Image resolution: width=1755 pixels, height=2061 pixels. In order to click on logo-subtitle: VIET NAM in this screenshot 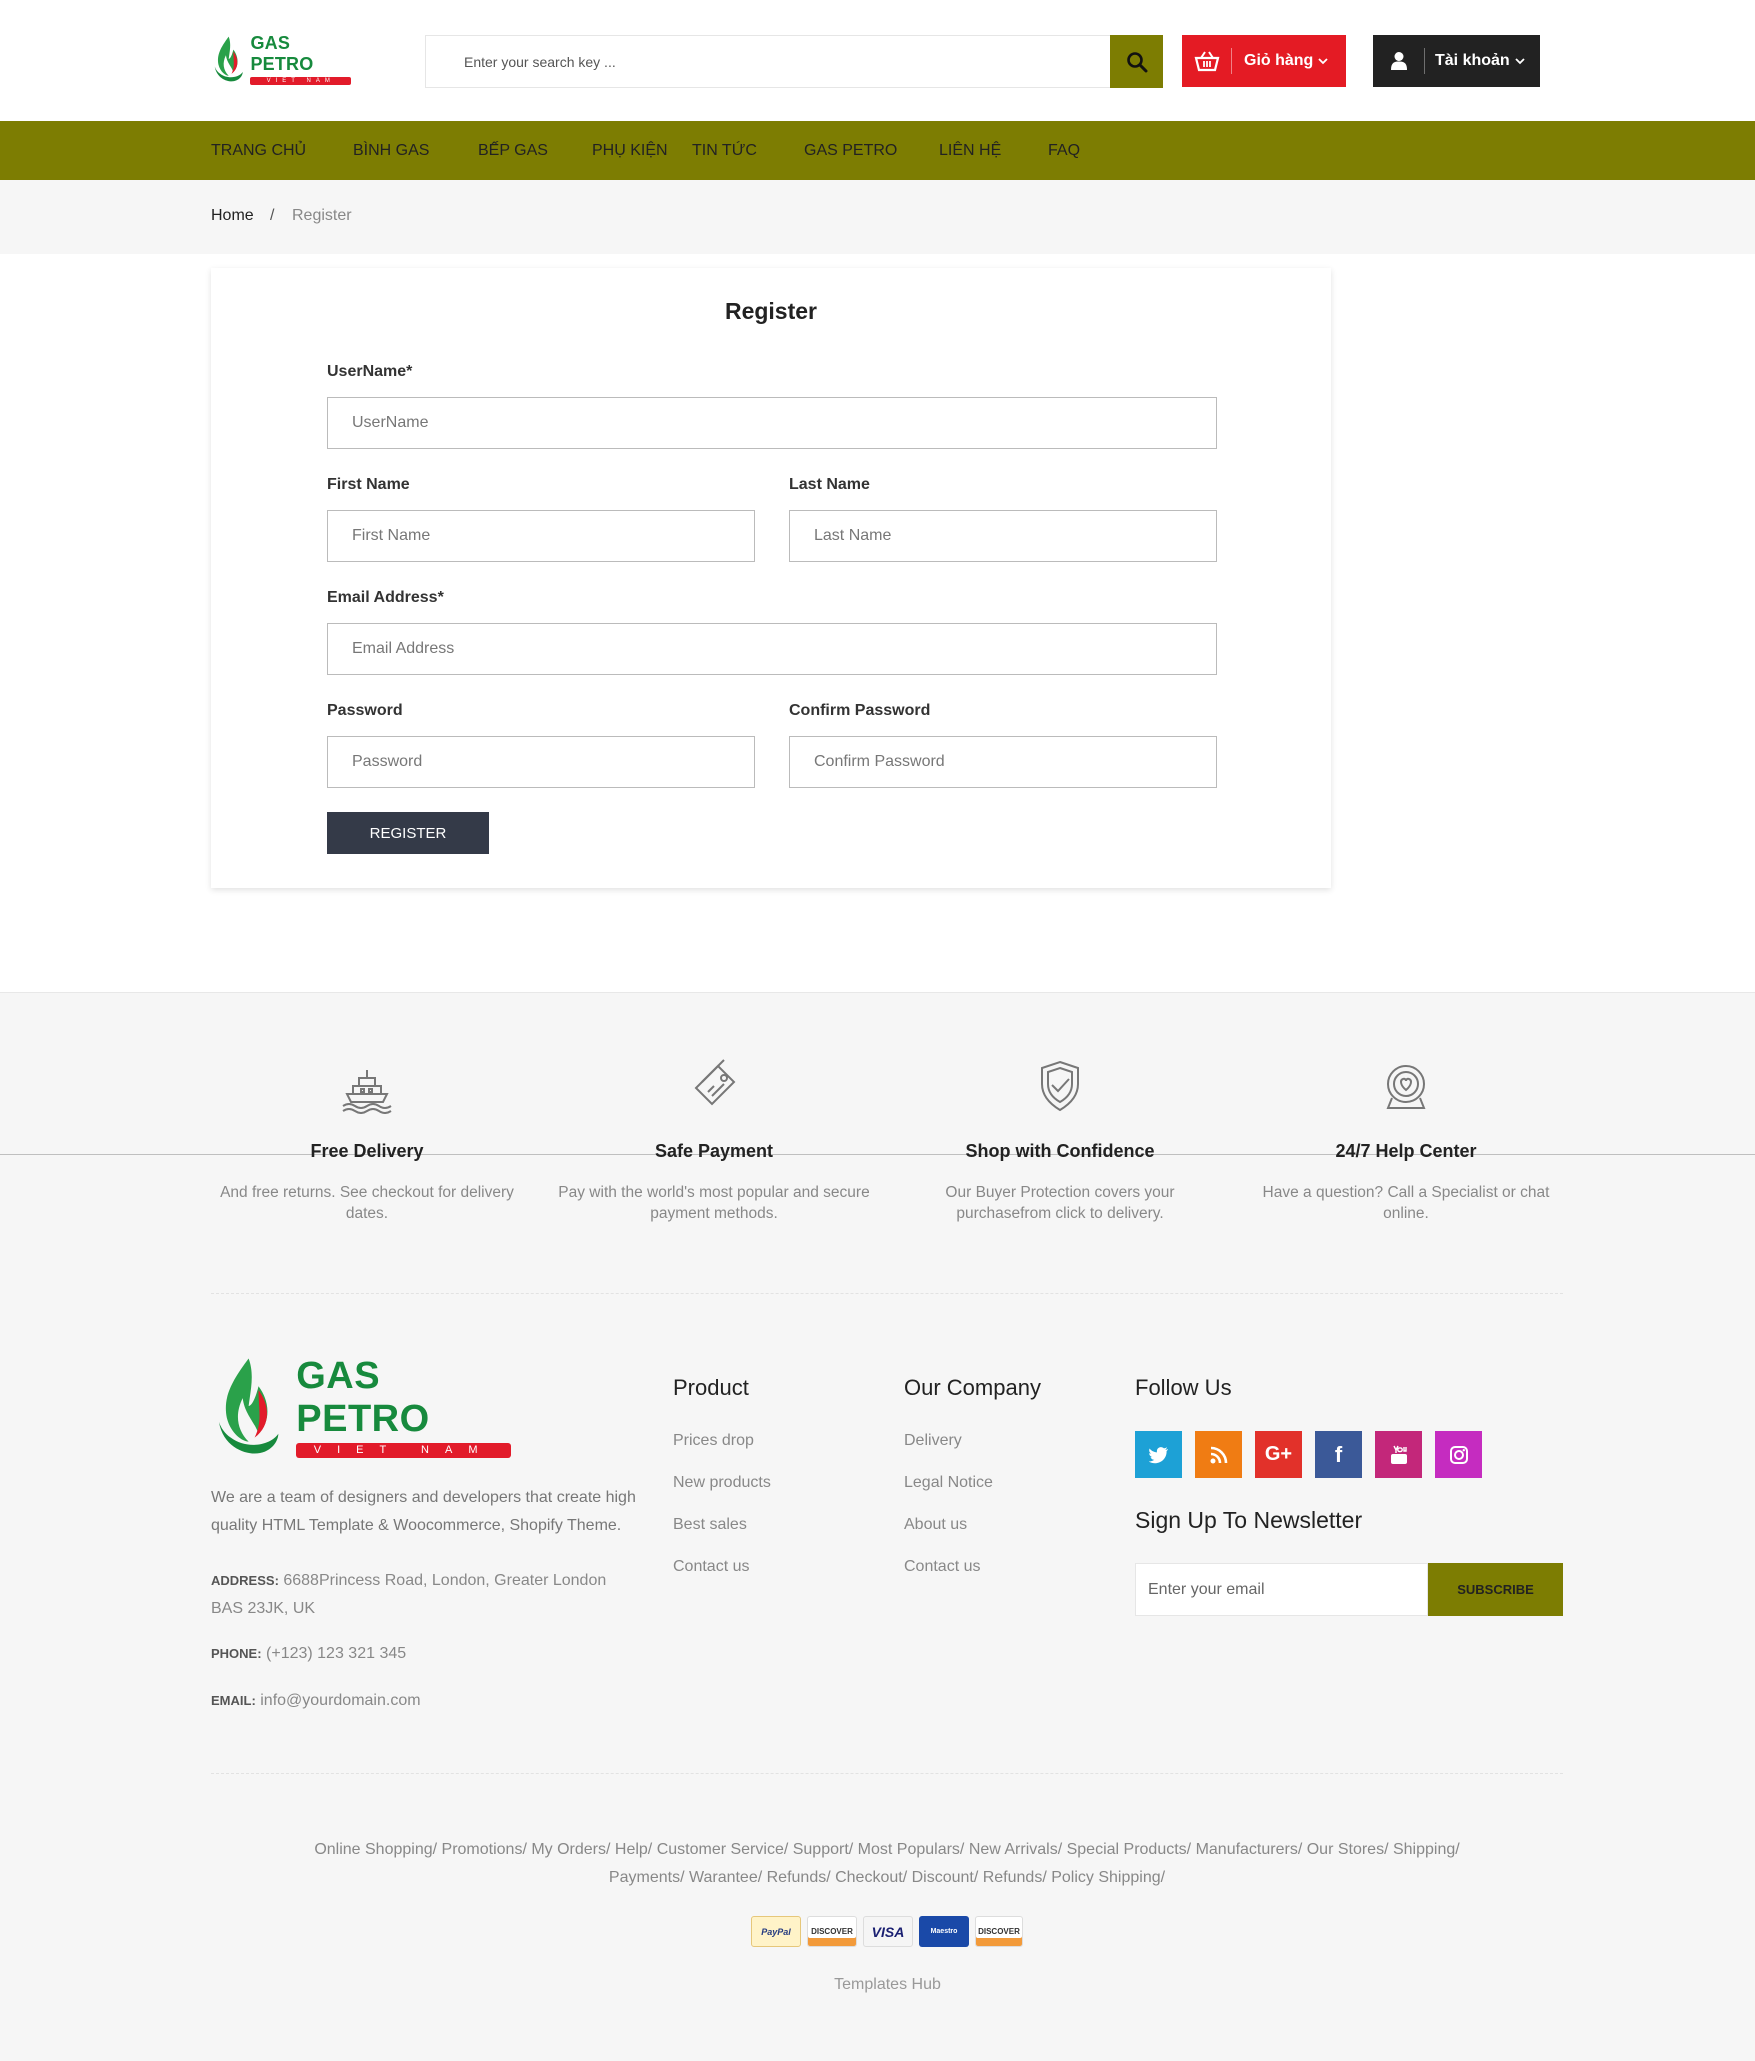, I will do `click(300, 81)`.